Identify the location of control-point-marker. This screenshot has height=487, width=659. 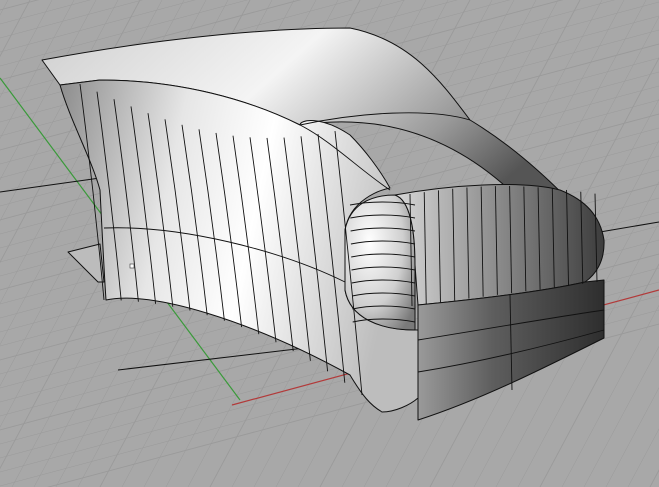
(132, 266).